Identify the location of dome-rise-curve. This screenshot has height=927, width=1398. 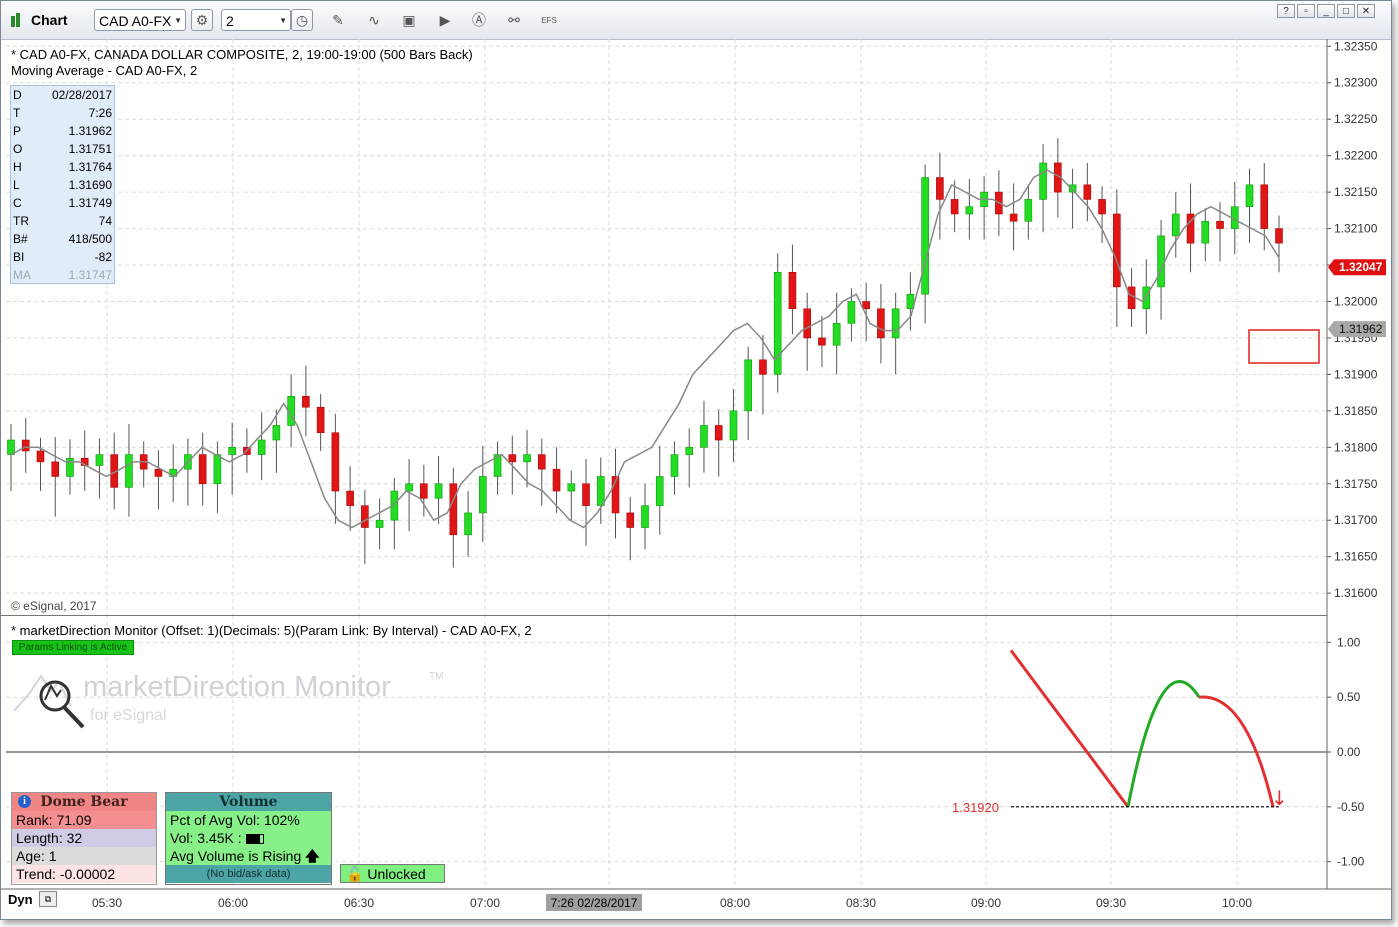
(1163, 744).